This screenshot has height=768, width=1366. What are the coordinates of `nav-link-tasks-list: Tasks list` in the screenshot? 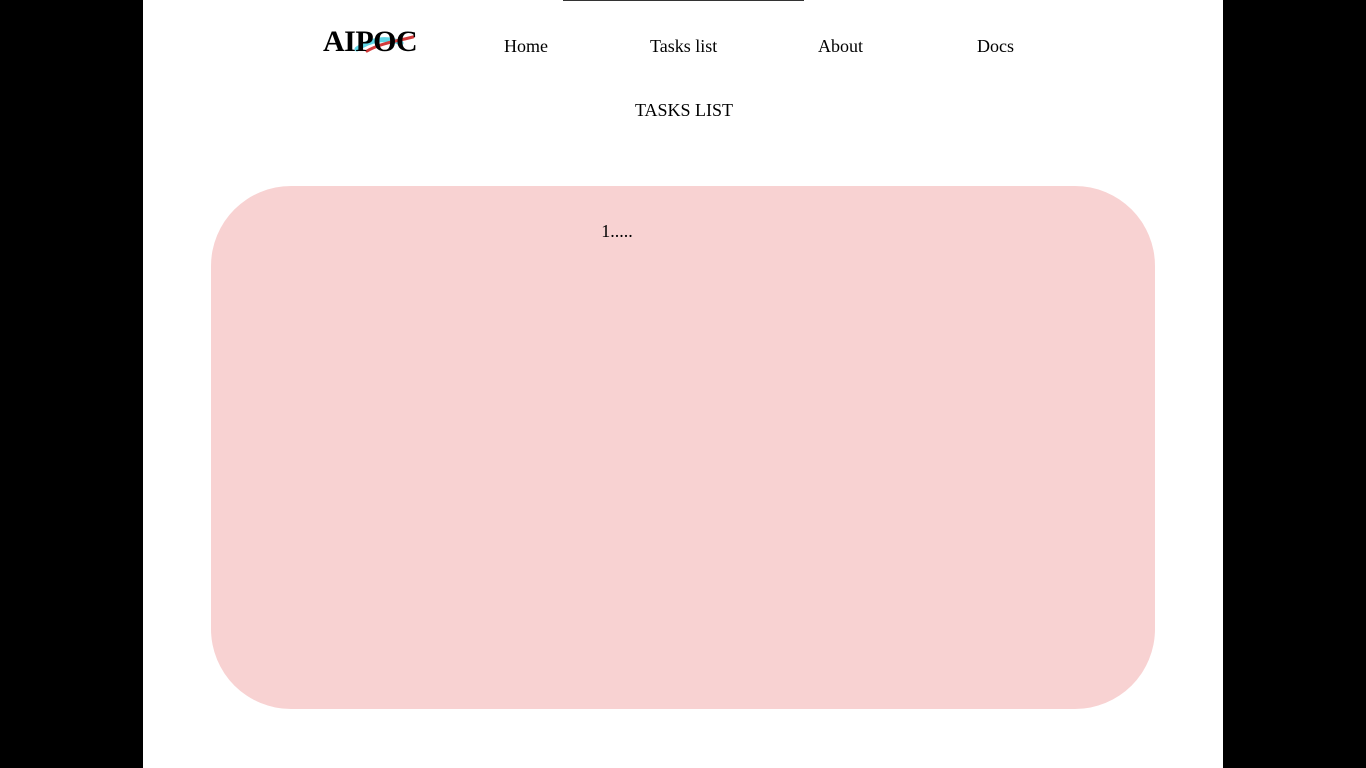 It's located at (683, 46).